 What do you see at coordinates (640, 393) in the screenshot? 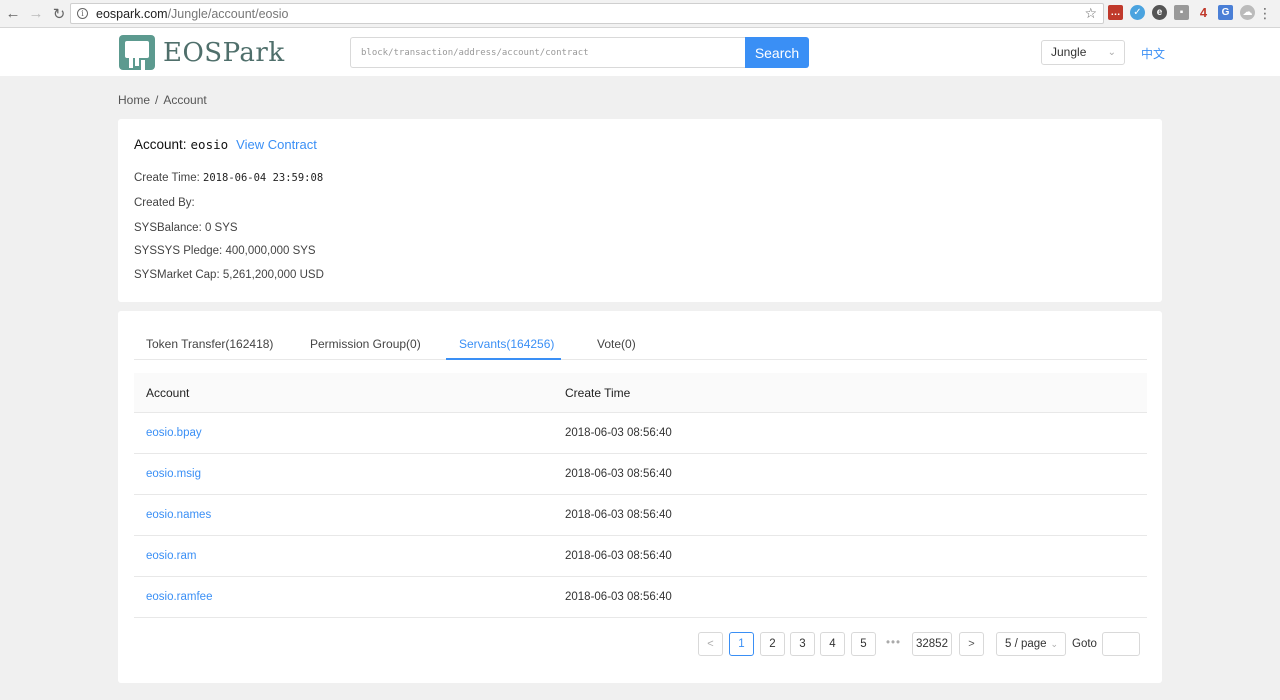
I see `table-header: Account Create Time` at bounding box center [640, 393].